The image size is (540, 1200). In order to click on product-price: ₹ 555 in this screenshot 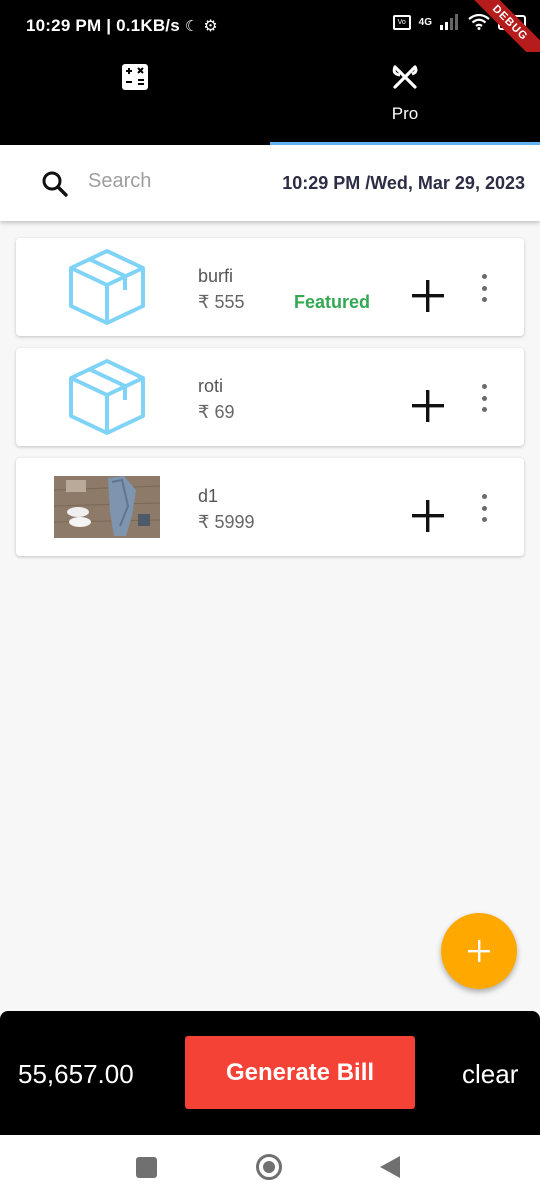, I will do `click(221, 302)`.